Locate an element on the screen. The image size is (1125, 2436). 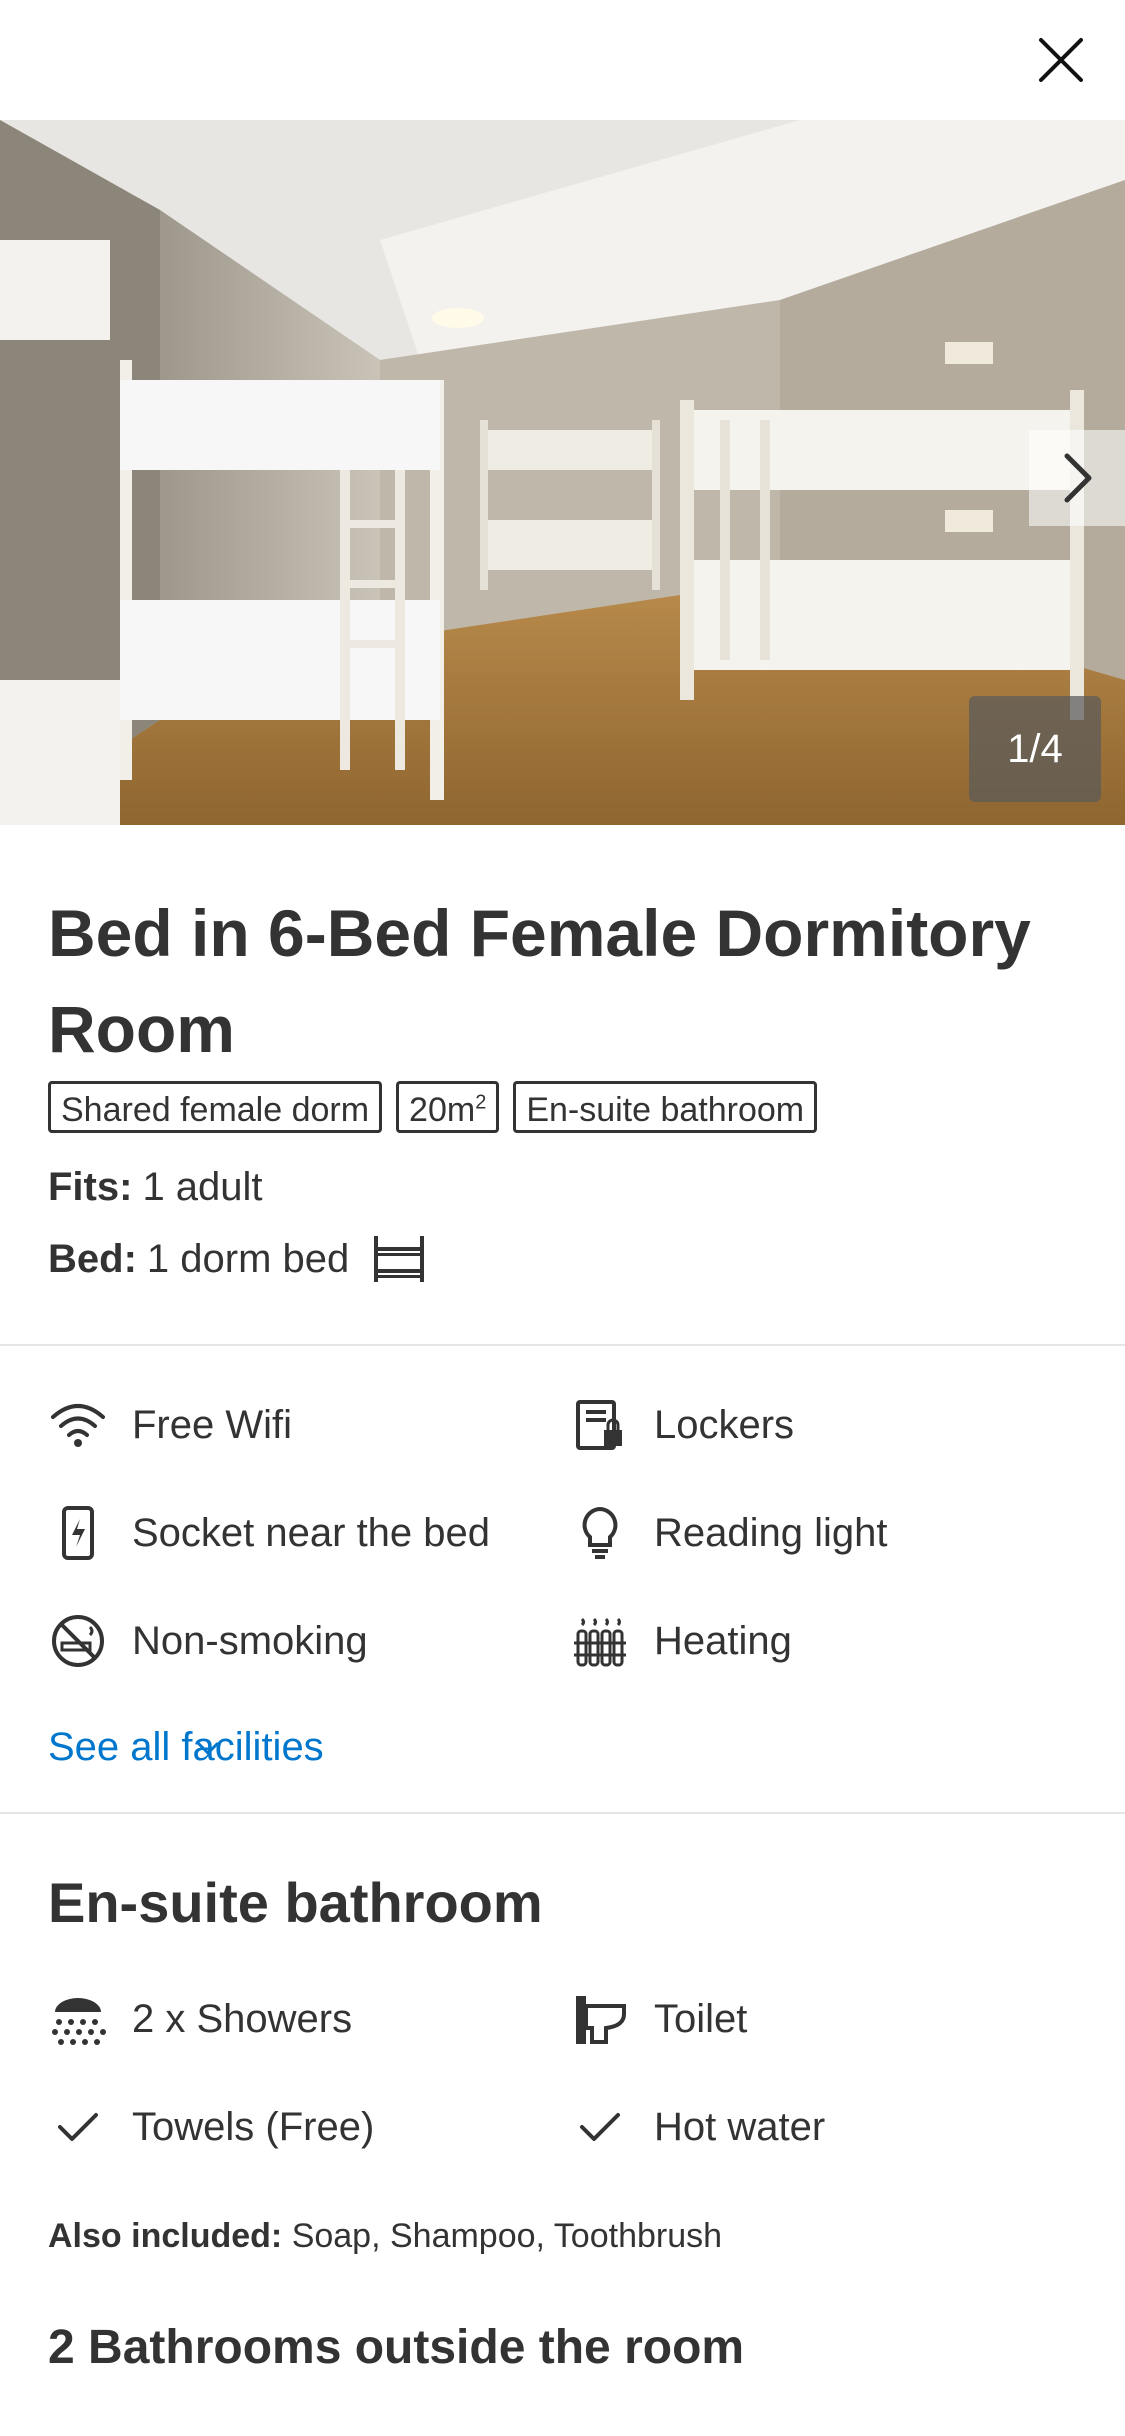
tag-bathroom: En-suite bathroom is located at coordinates (665, 1107).